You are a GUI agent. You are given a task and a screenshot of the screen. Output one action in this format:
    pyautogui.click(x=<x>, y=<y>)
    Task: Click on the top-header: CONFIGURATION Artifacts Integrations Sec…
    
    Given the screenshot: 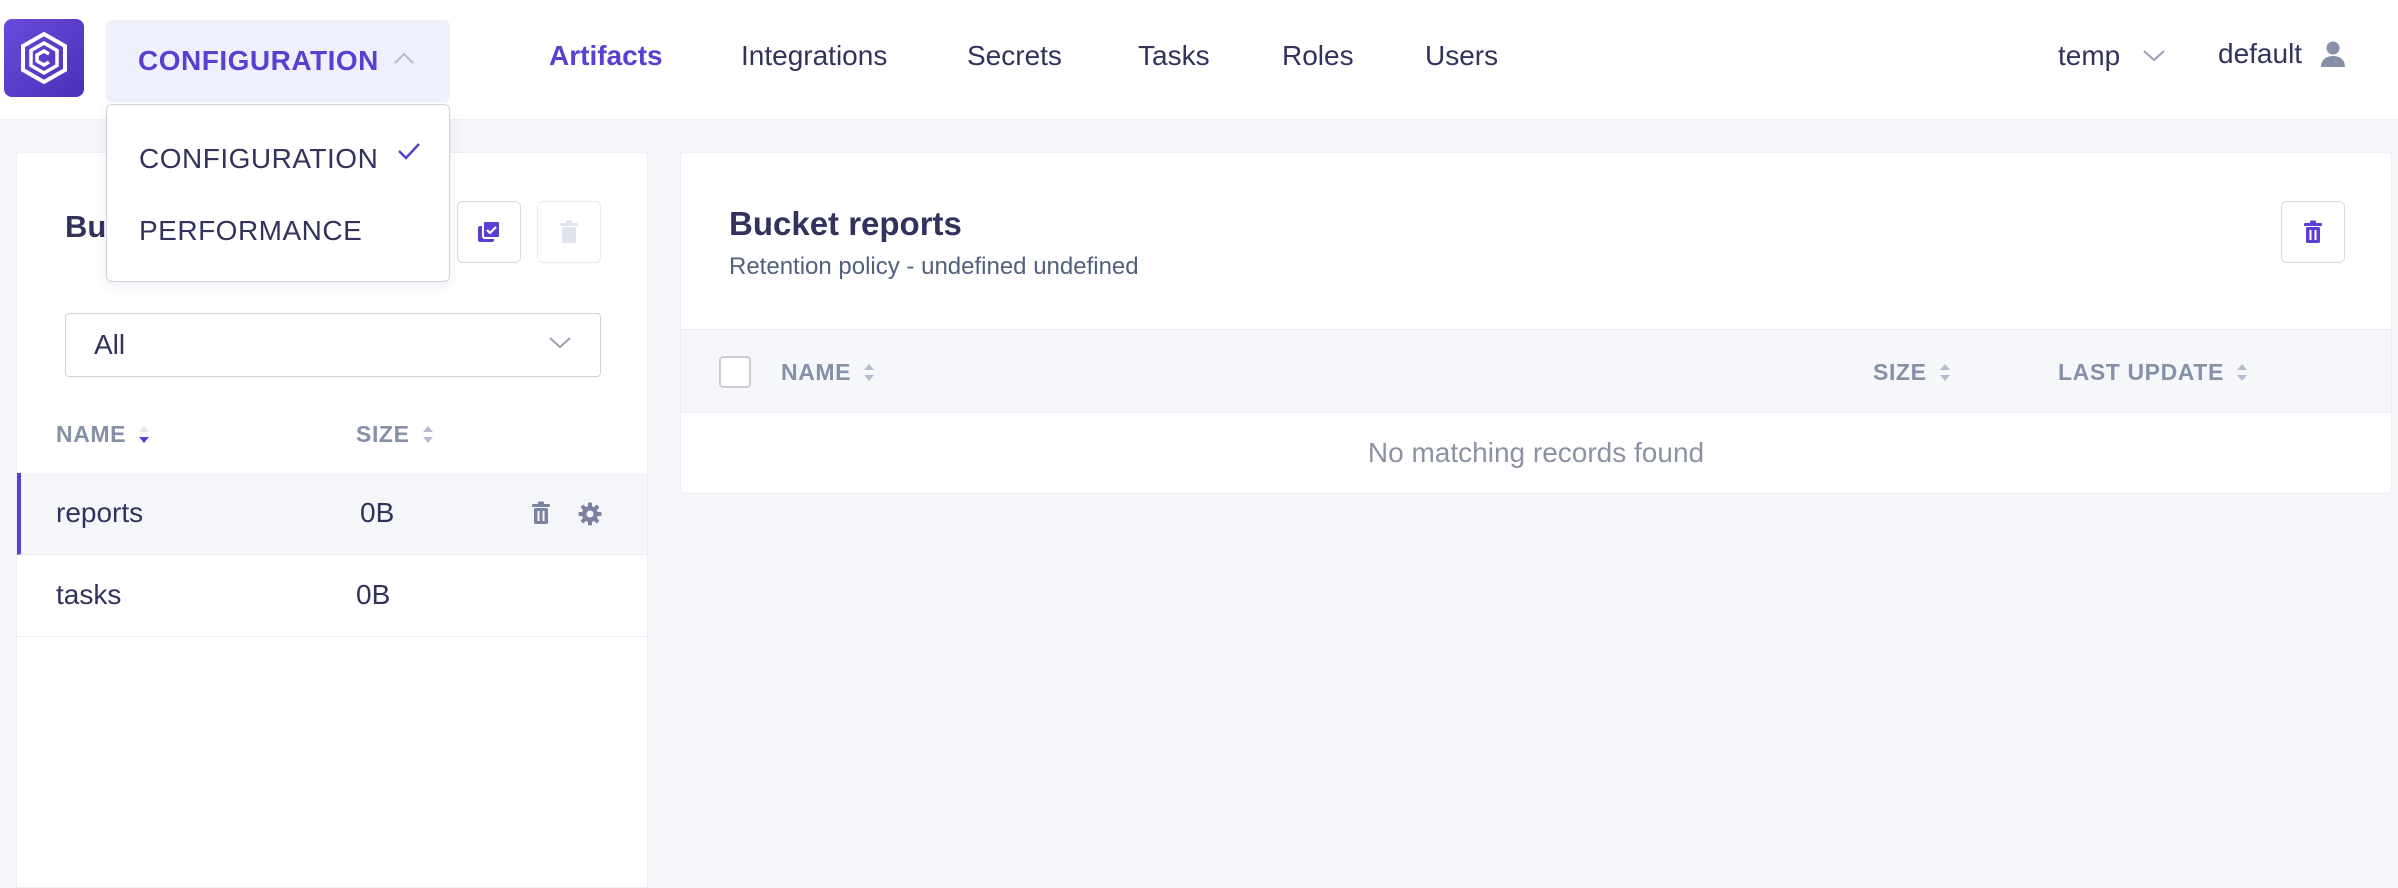 What is the action you would take?
    pyautogui.click(x=1199, y=60)
    